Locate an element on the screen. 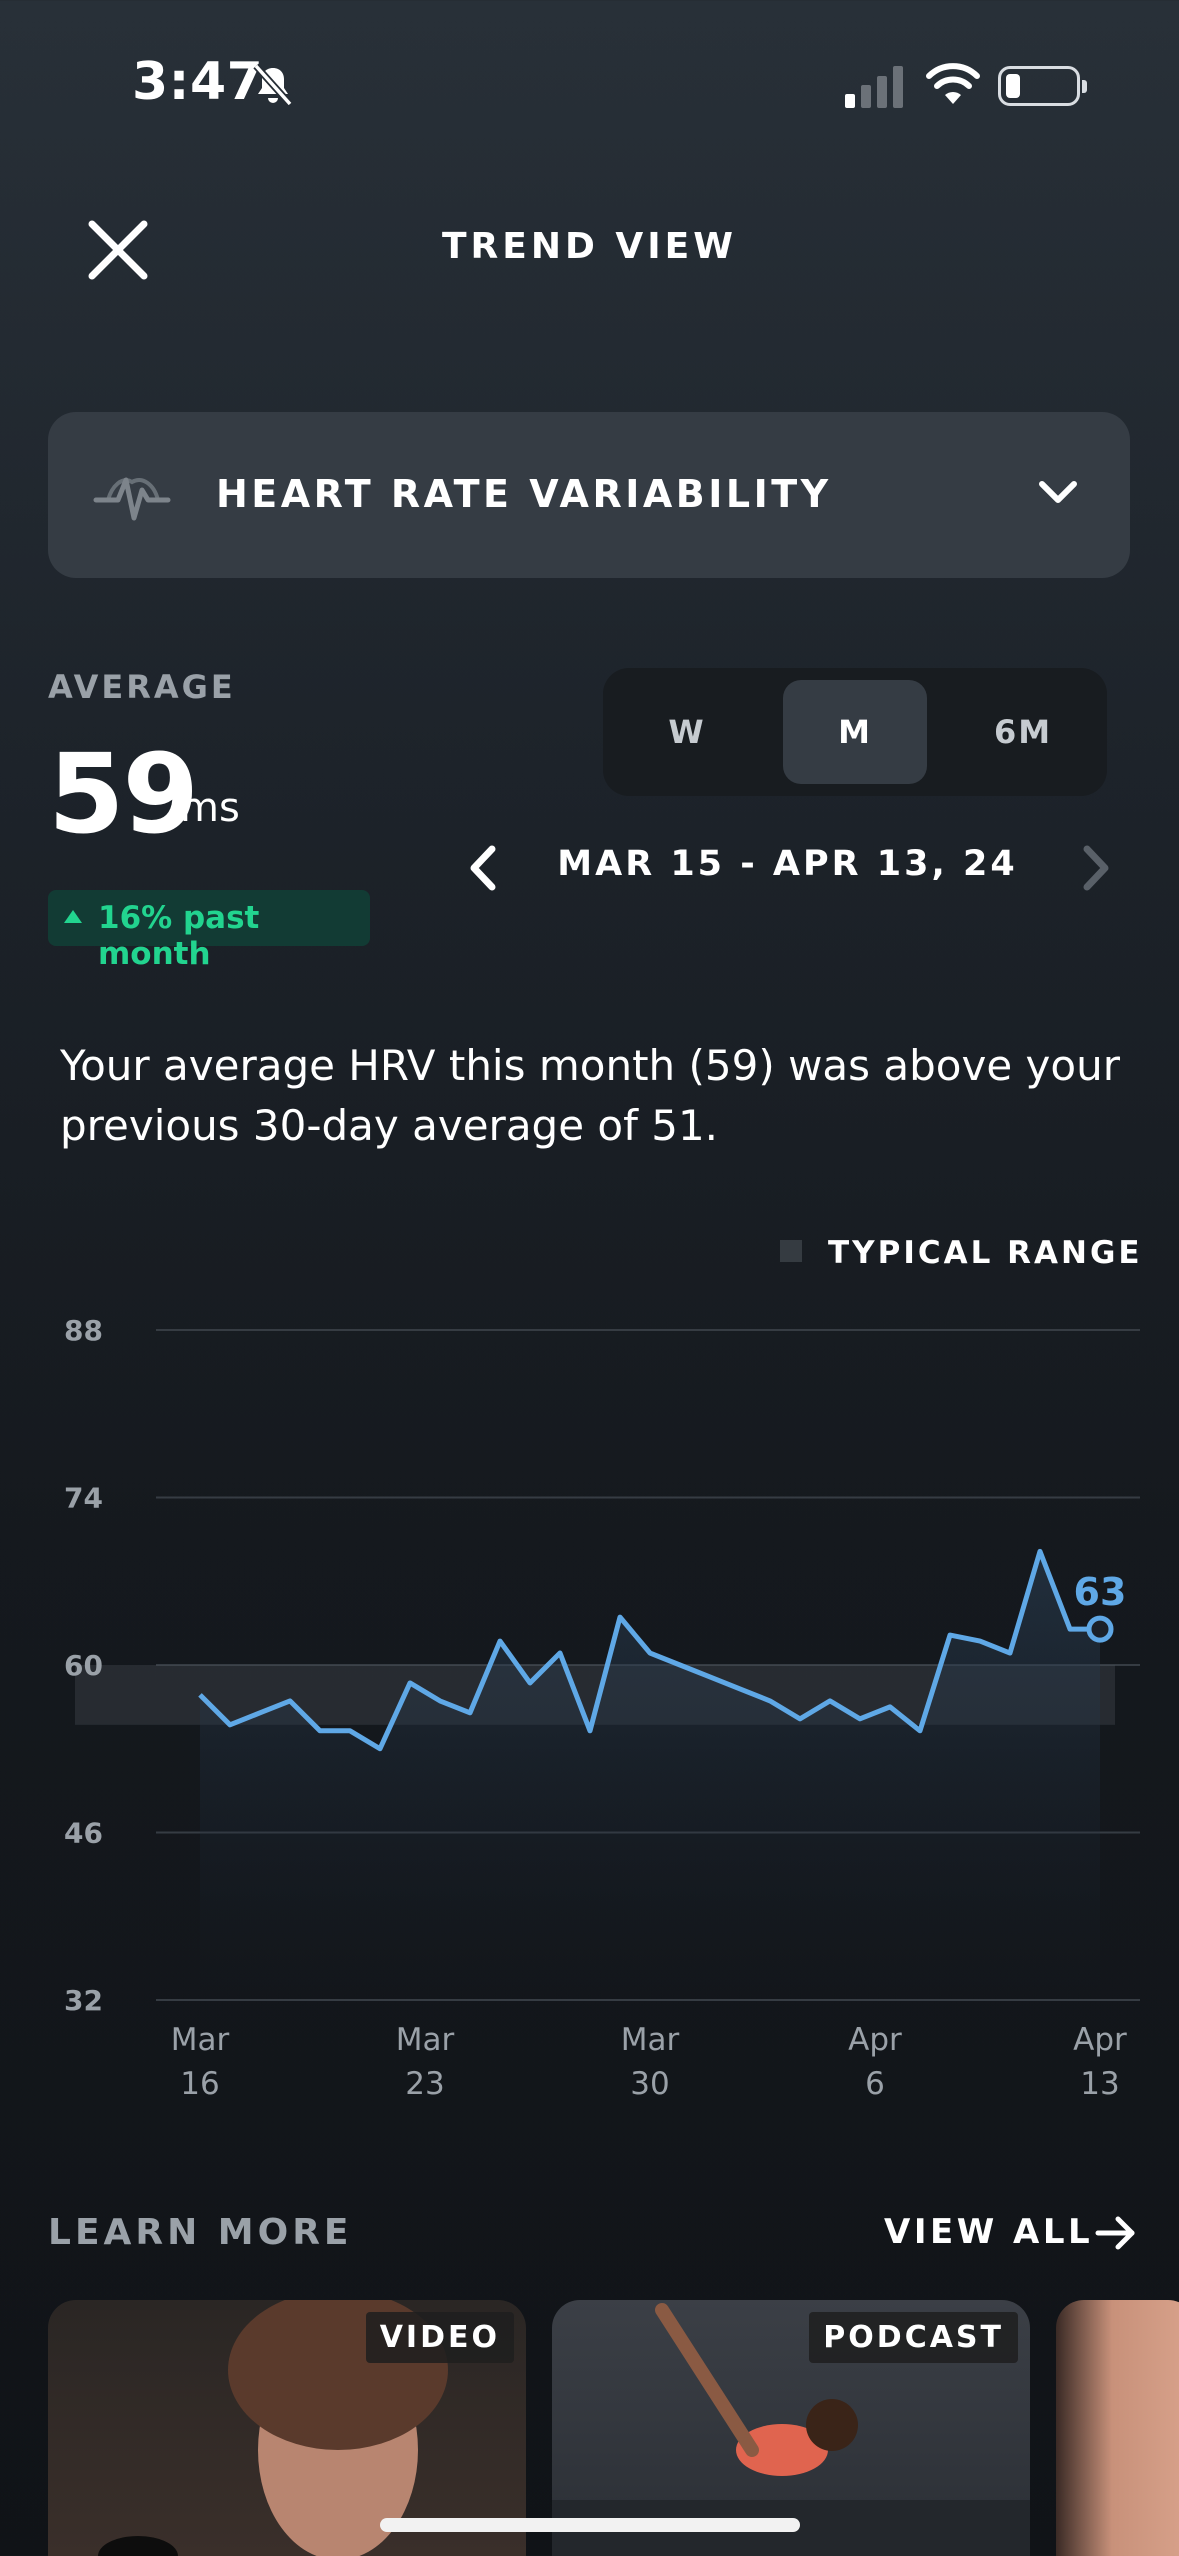 This screenshot has width=1179, height=2556. tab-month: M is located at coordinates (855, 732).